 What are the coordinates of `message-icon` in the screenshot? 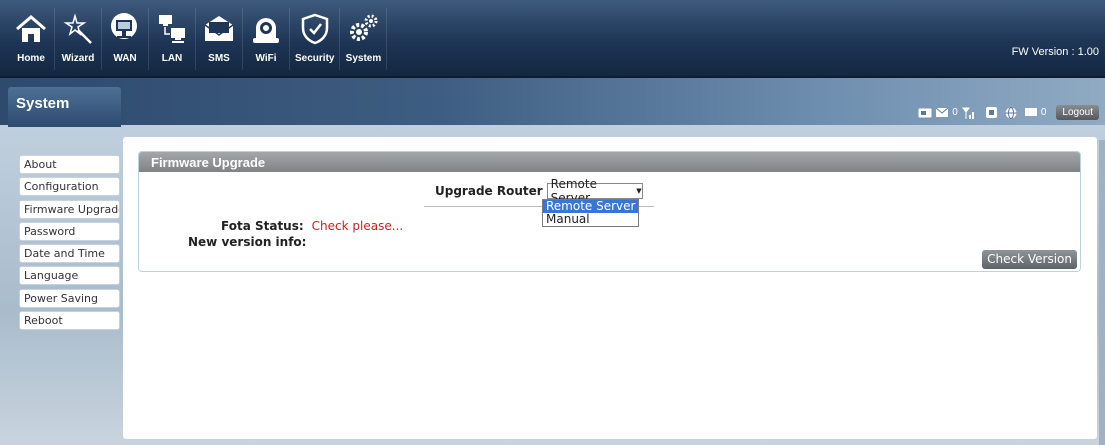 It's located at (1030, 112).